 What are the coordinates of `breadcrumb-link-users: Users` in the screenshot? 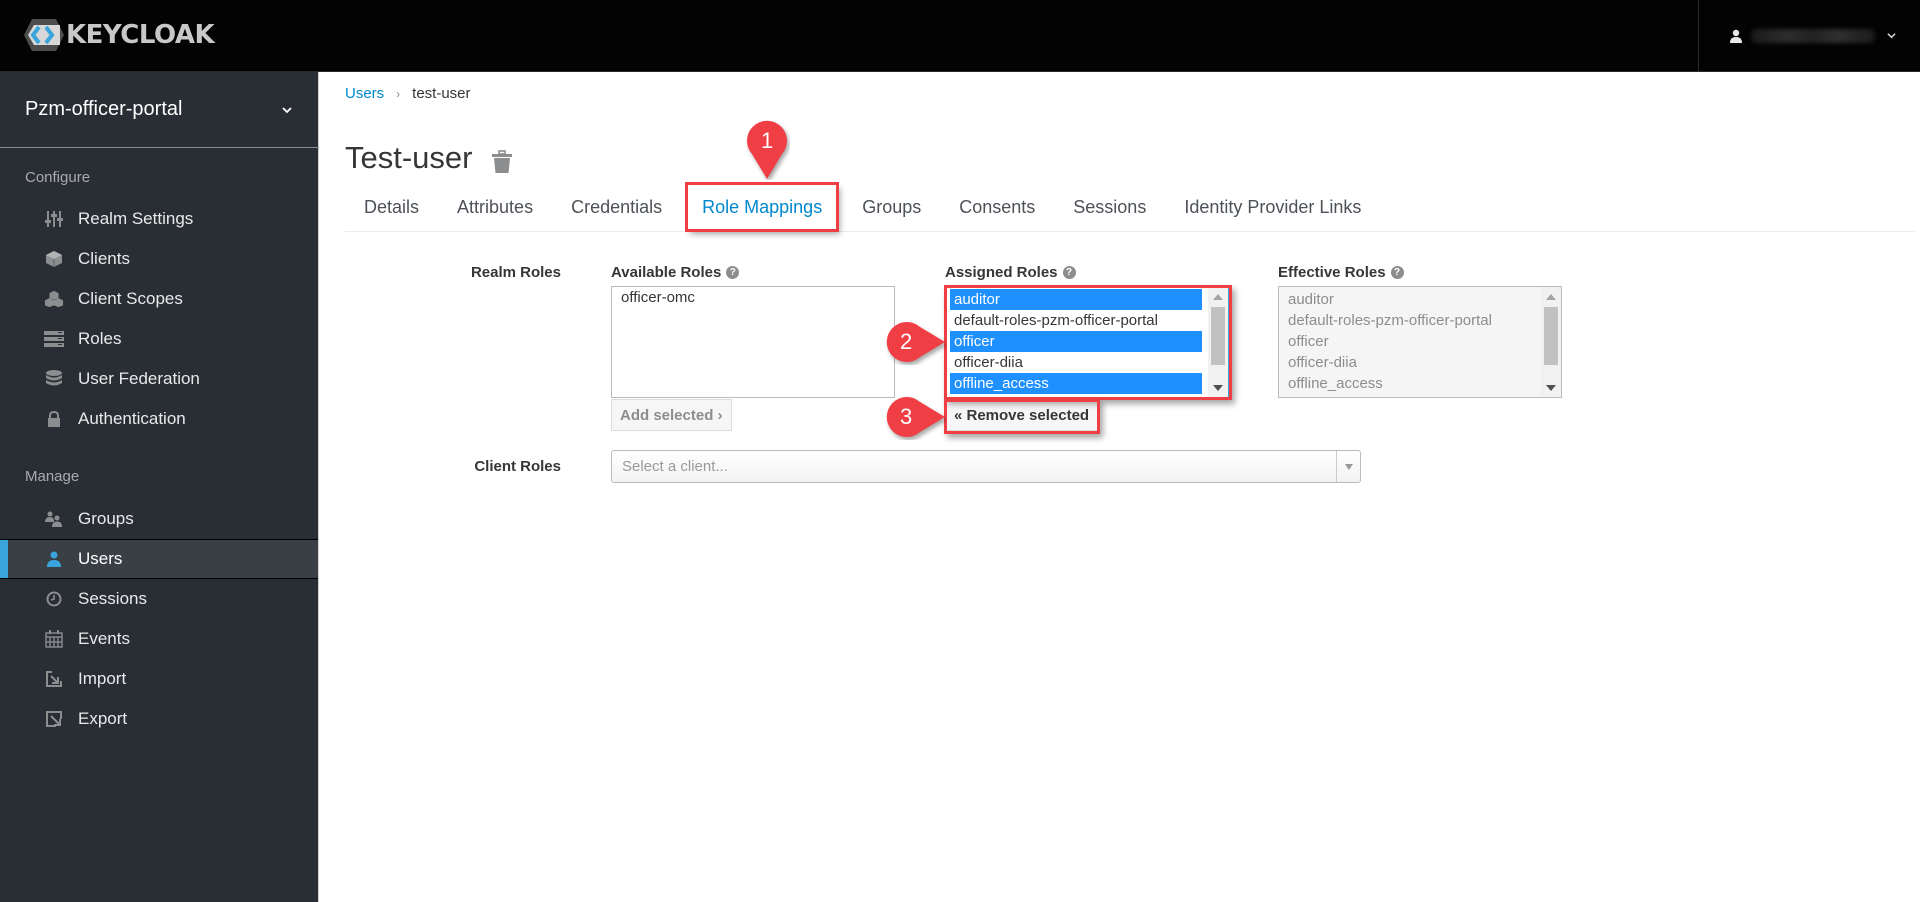 It's located at (364, 93).